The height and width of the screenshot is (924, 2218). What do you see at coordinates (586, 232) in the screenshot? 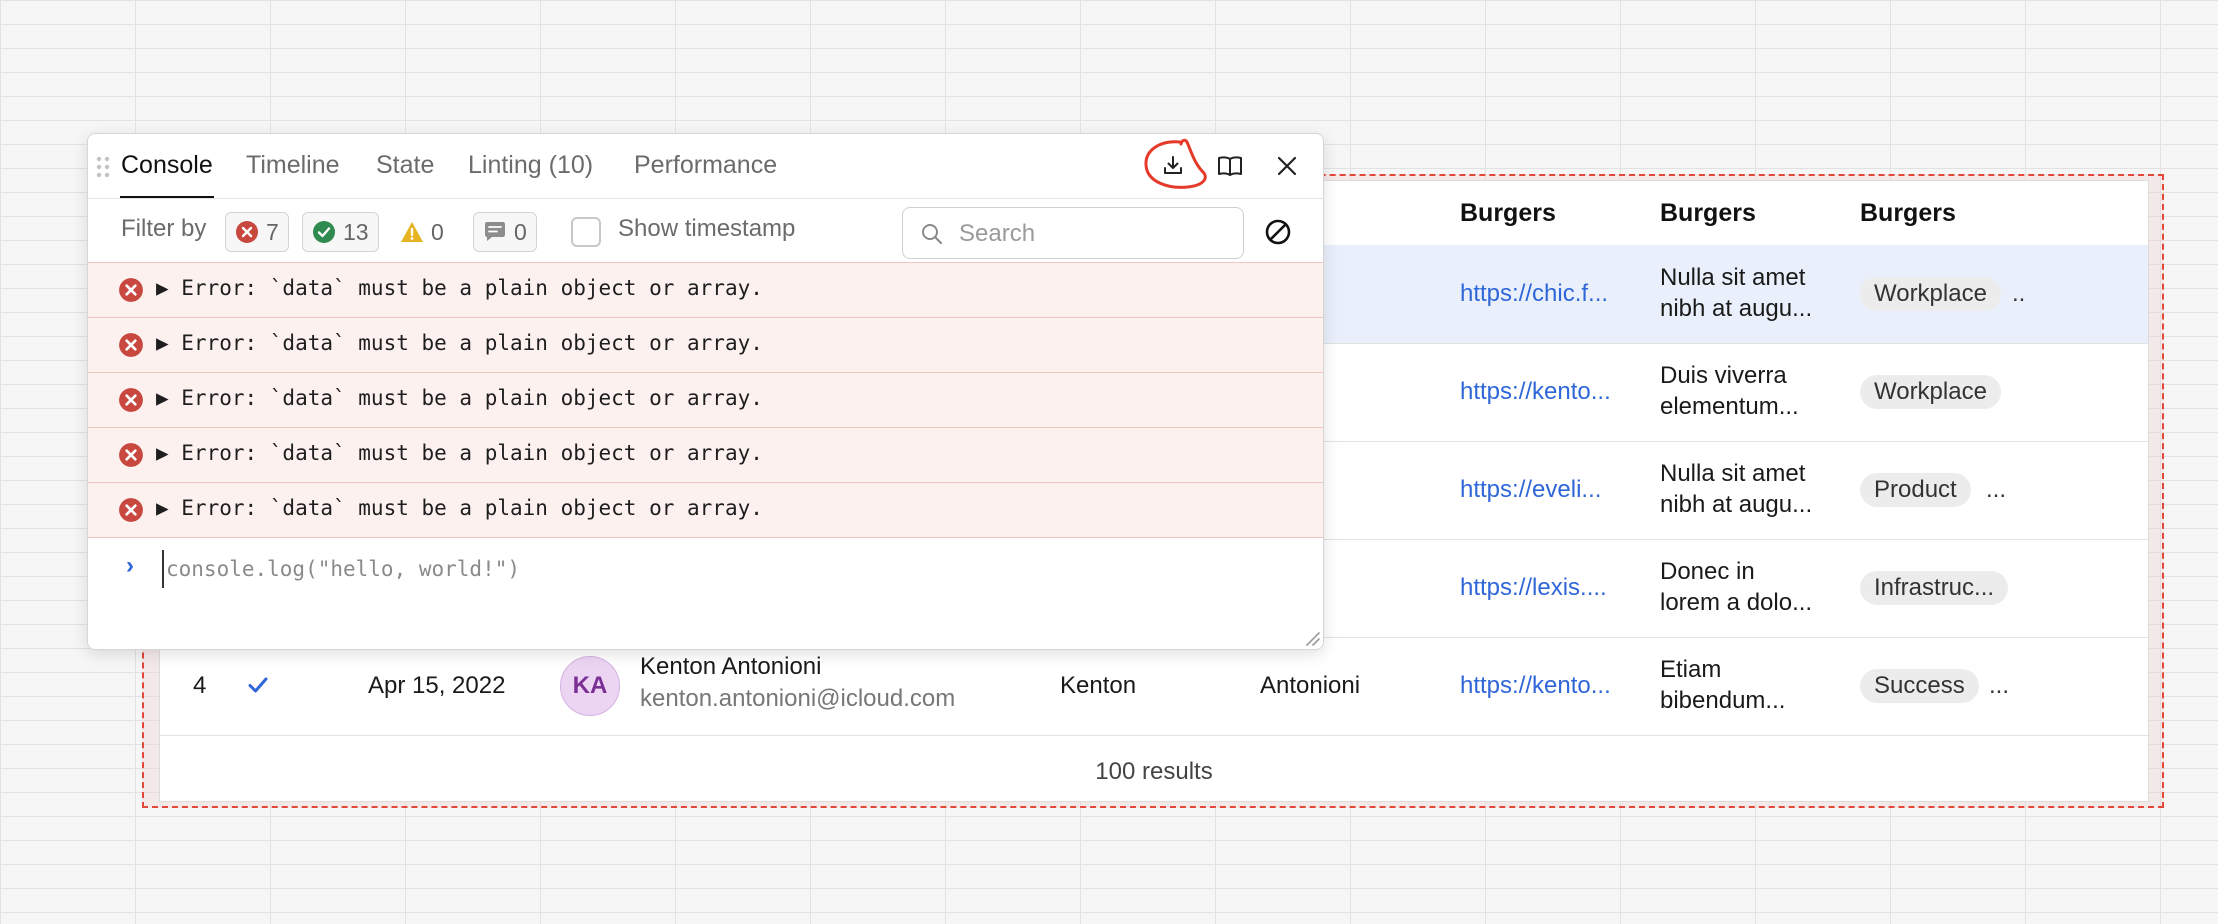
I see `show-timestamp-checkbox` at bounding box center [586, 232].